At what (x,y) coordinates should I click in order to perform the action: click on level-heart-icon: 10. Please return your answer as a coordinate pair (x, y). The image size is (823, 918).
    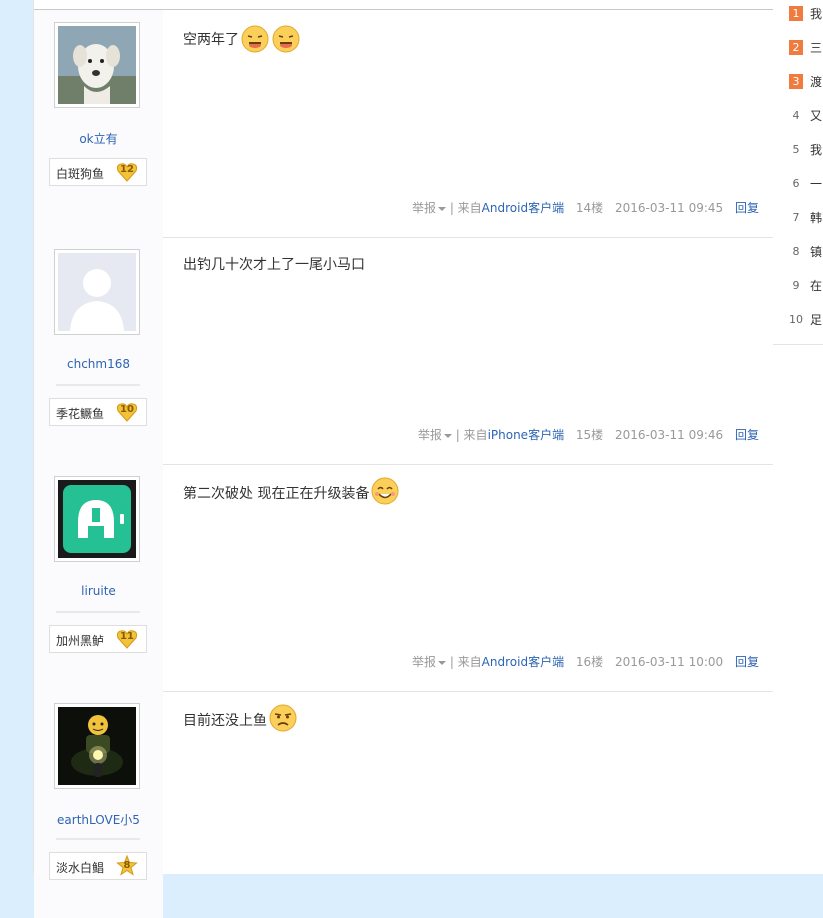
    Looking at the image, I should click on (127, 412).